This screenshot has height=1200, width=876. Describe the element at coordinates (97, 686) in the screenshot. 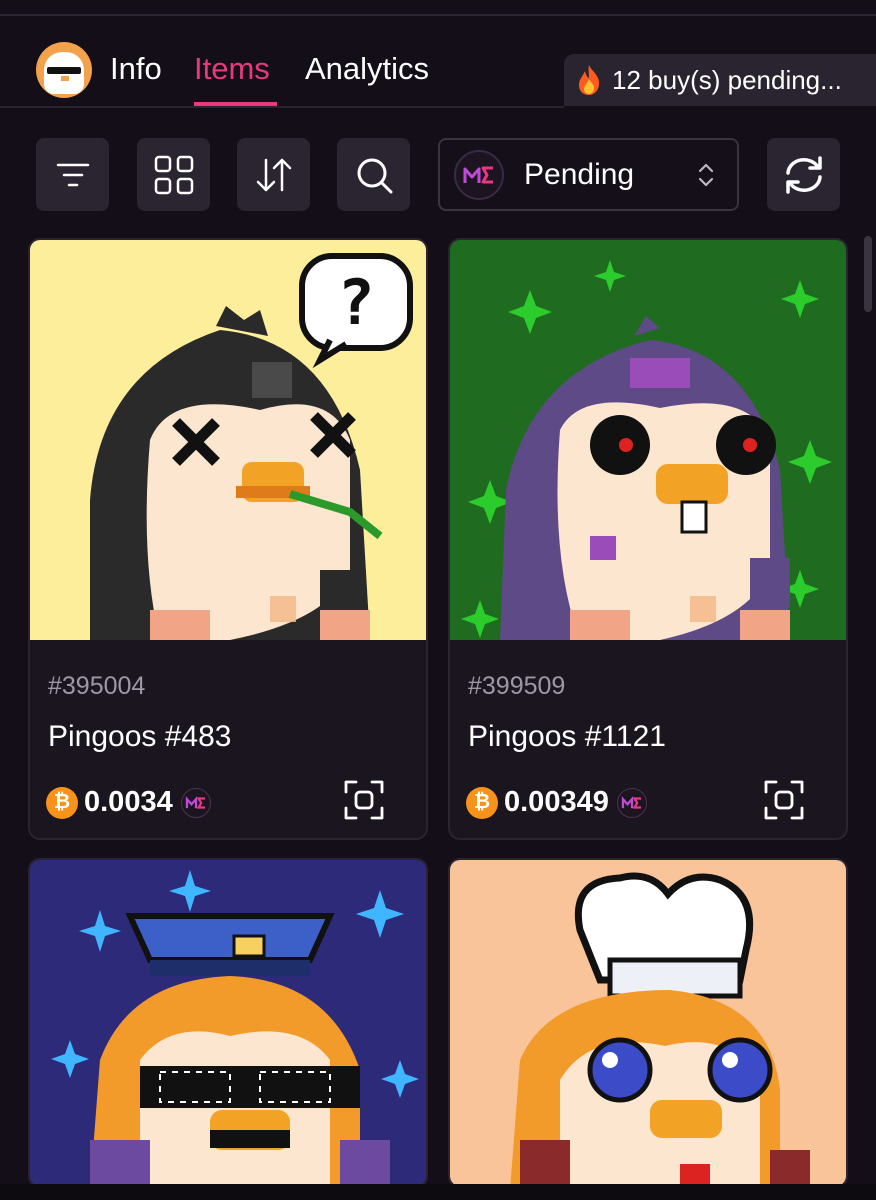

I see `inscription-number: #395004` at that location.